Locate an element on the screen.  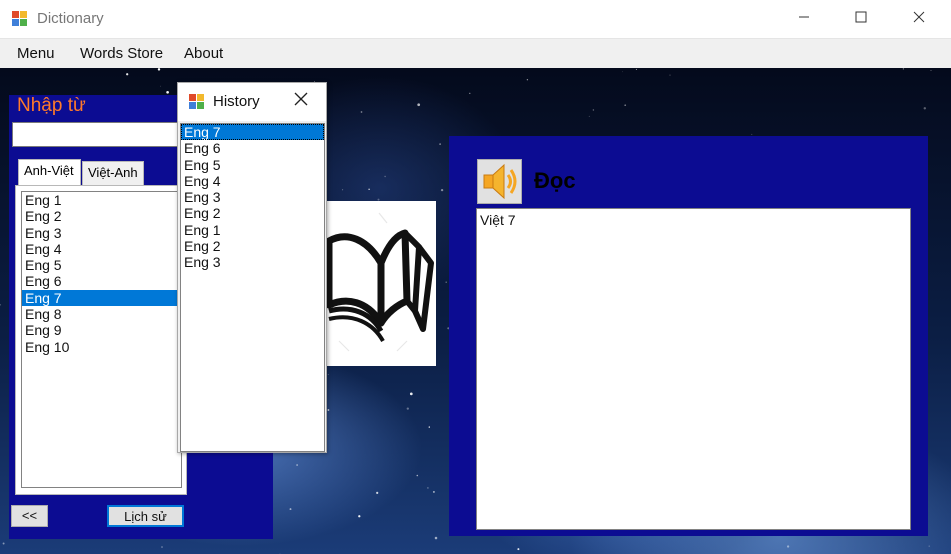
word-list-item: Eng 8 is located at coordinates (101, 314).